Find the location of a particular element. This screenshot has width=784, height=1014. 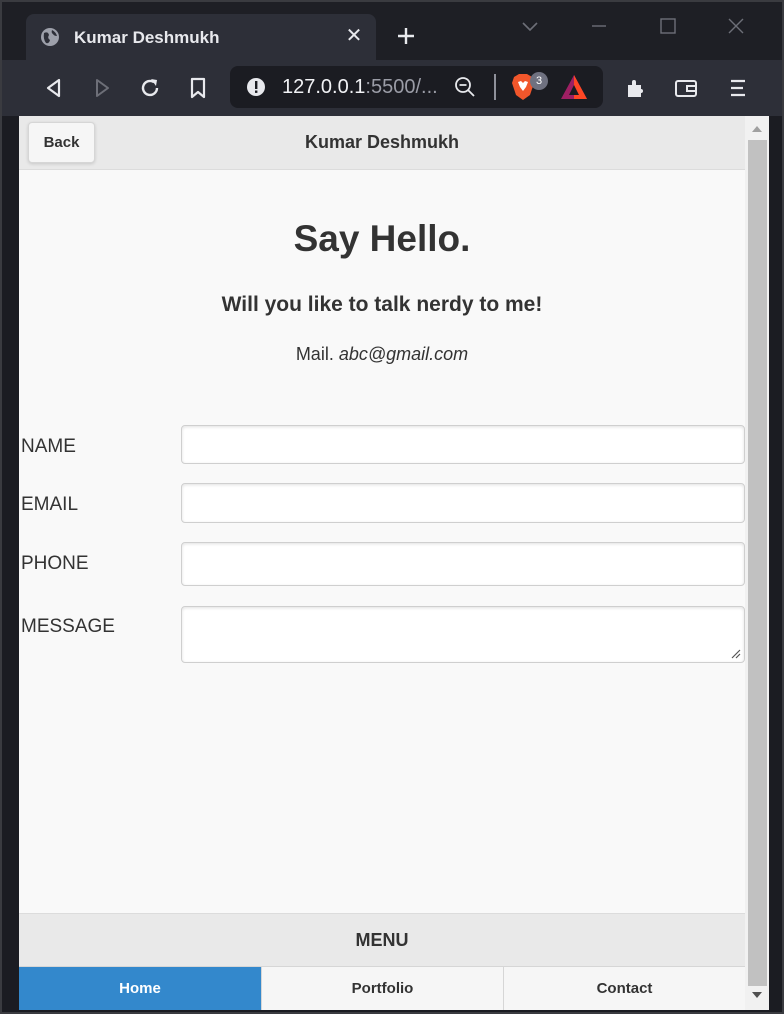

bookmark-icon is located at coordinates (198, 88).